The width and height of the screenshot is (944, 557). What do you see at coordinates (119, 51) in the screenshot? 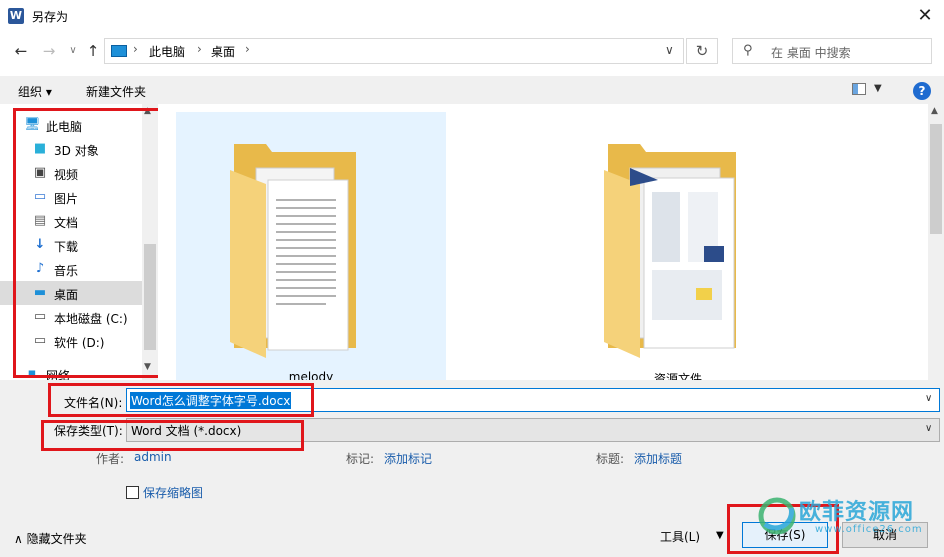
I see `computer-icon` at bounding box center [119, 51].